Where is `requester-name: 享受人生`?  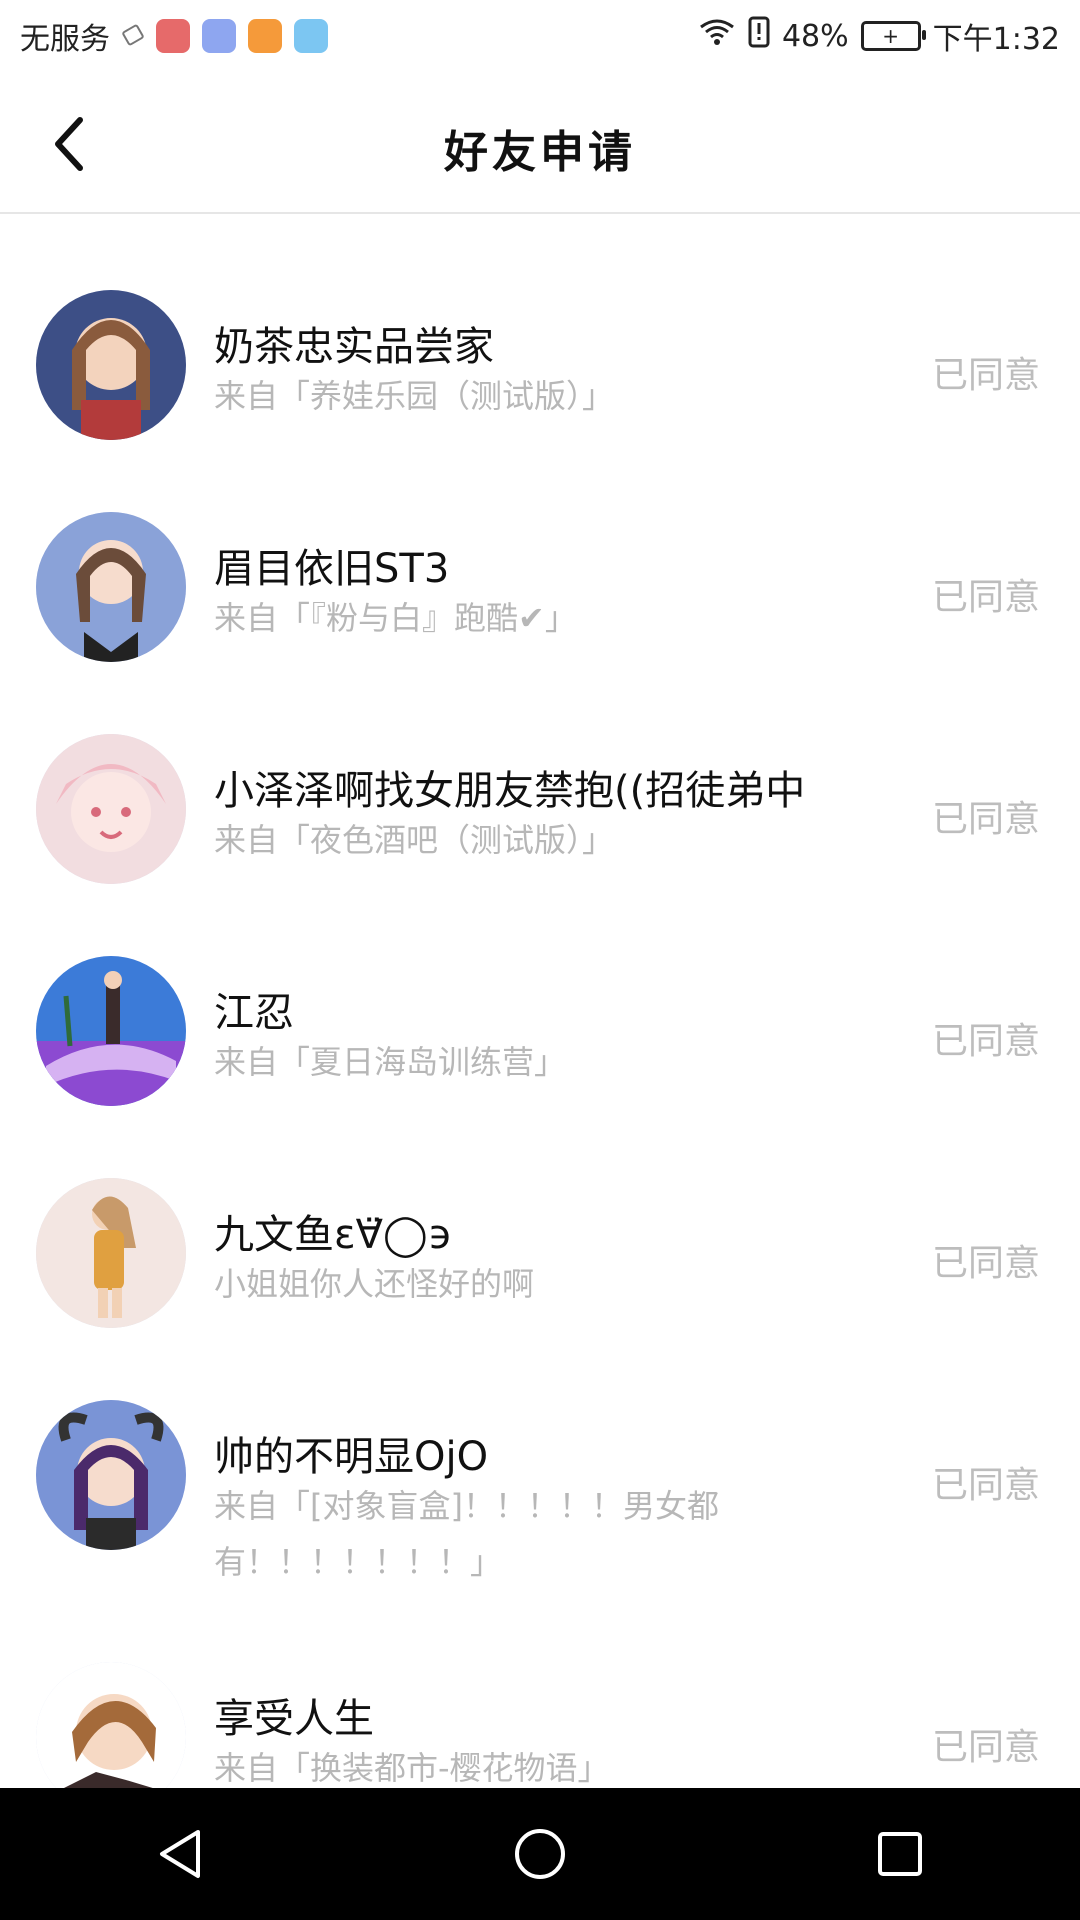
requester-name: 享受人生 is located at coordinates (294, 1719).